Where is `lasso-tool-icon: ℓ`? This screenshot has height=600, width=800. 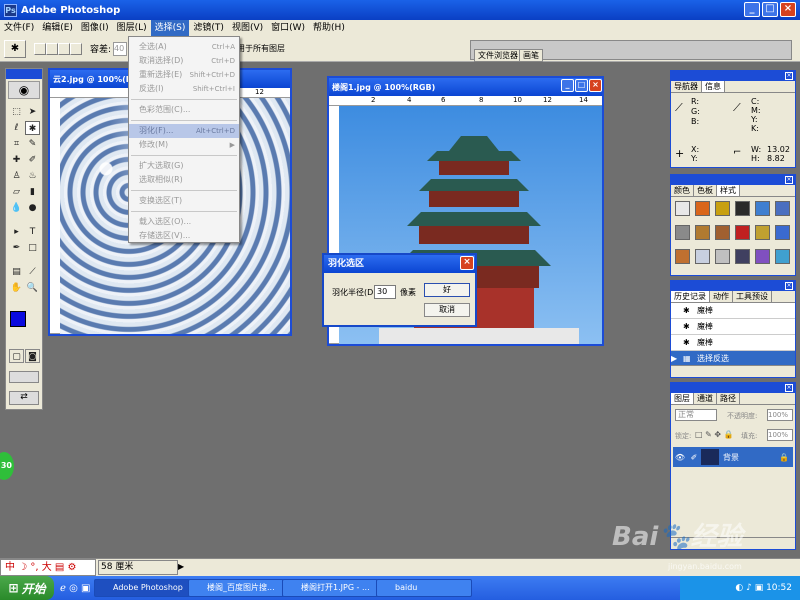
lasso-tool-icon: ℓ is located at coordinates (16, 128).